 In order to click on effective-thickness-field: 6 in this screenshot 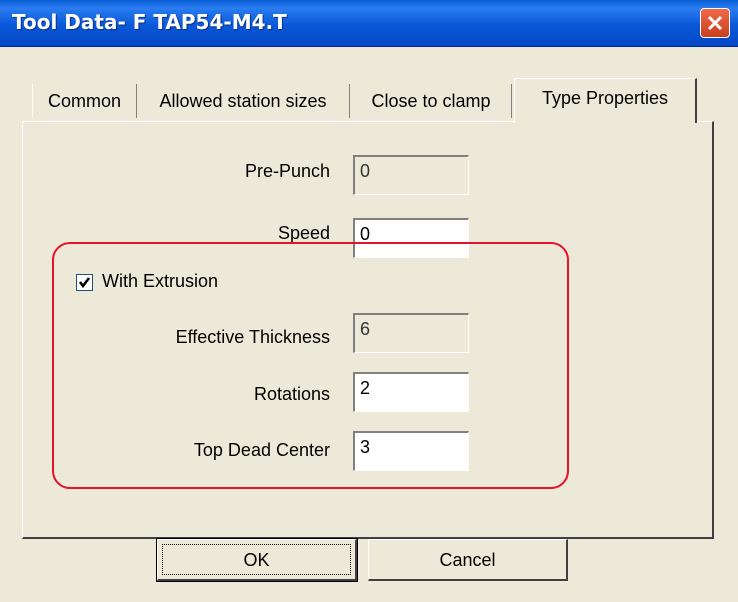, I will do `click(411, 333)`.